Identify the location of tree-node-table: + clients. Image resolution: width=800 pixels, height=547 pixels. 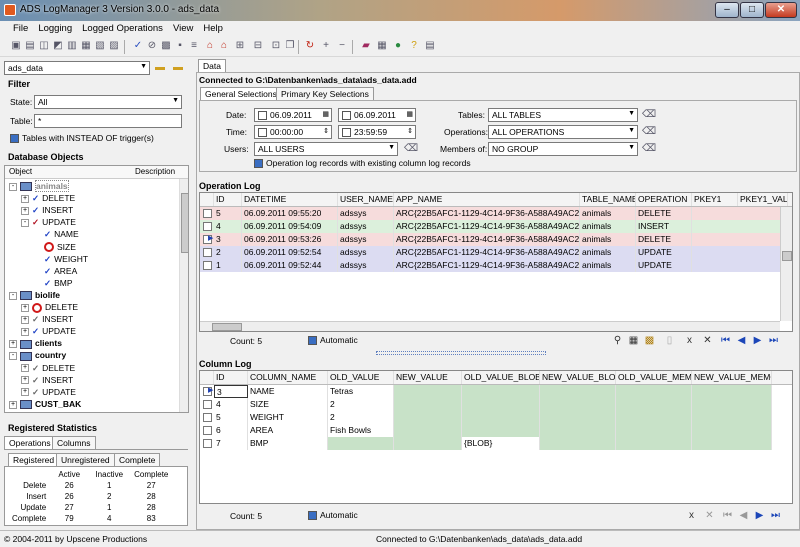
(35, 344).